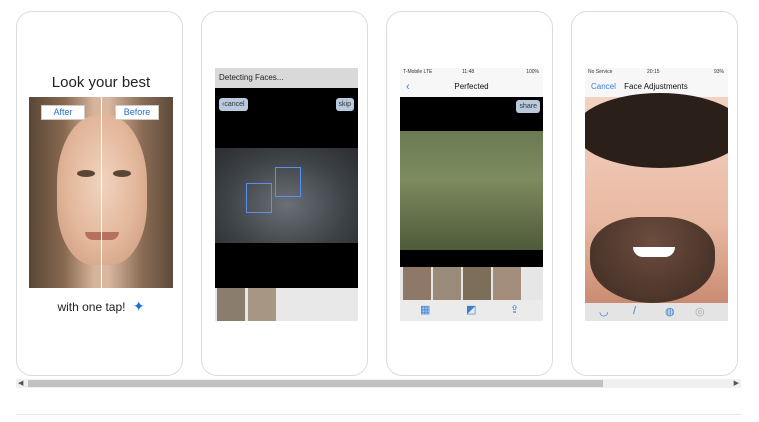 The image size is (759, 422). I want to click on bottom-toolbar: ▦ ◩ ⇪, so click(471, 310).